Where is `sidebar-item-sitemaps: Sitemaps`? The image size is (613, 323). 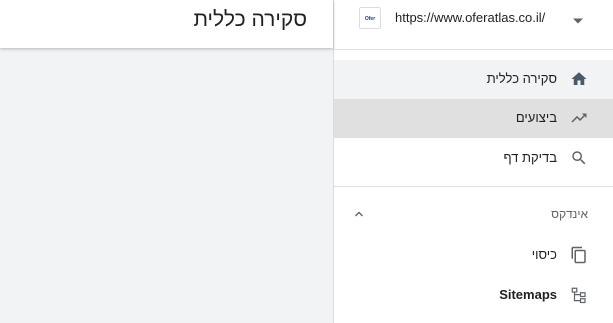
sidebar-item-sitemaps: Sitemaps is located at coordinates (473, 295).